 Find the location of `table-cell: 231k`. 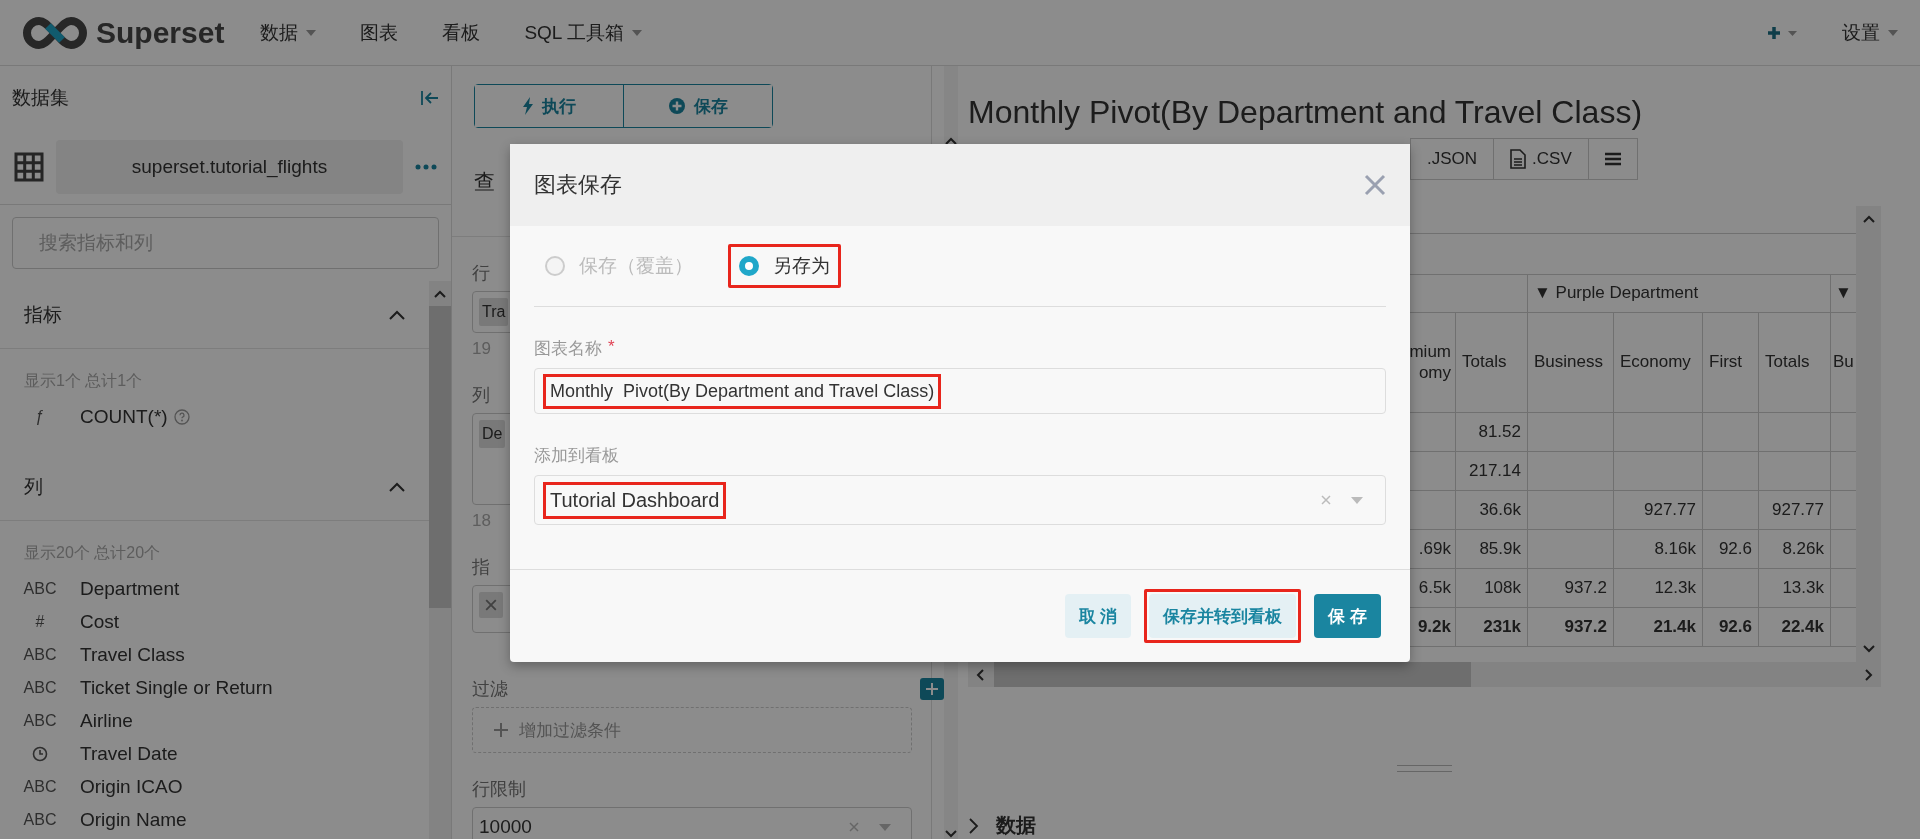

table-cell: 231k is located at coordinates (1502, 627).